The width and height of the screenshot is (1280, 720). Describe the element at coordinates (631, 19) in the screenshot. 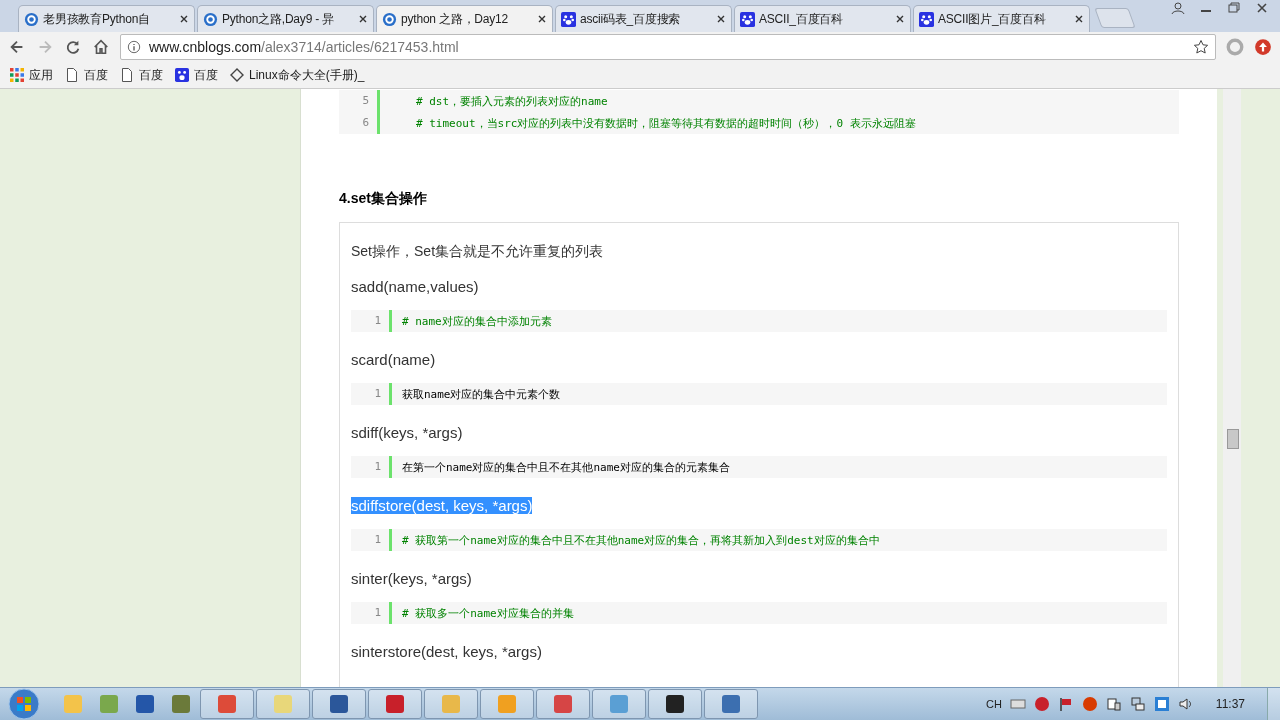

I see `tab-title: ascii码表_百度搜索` at that location.